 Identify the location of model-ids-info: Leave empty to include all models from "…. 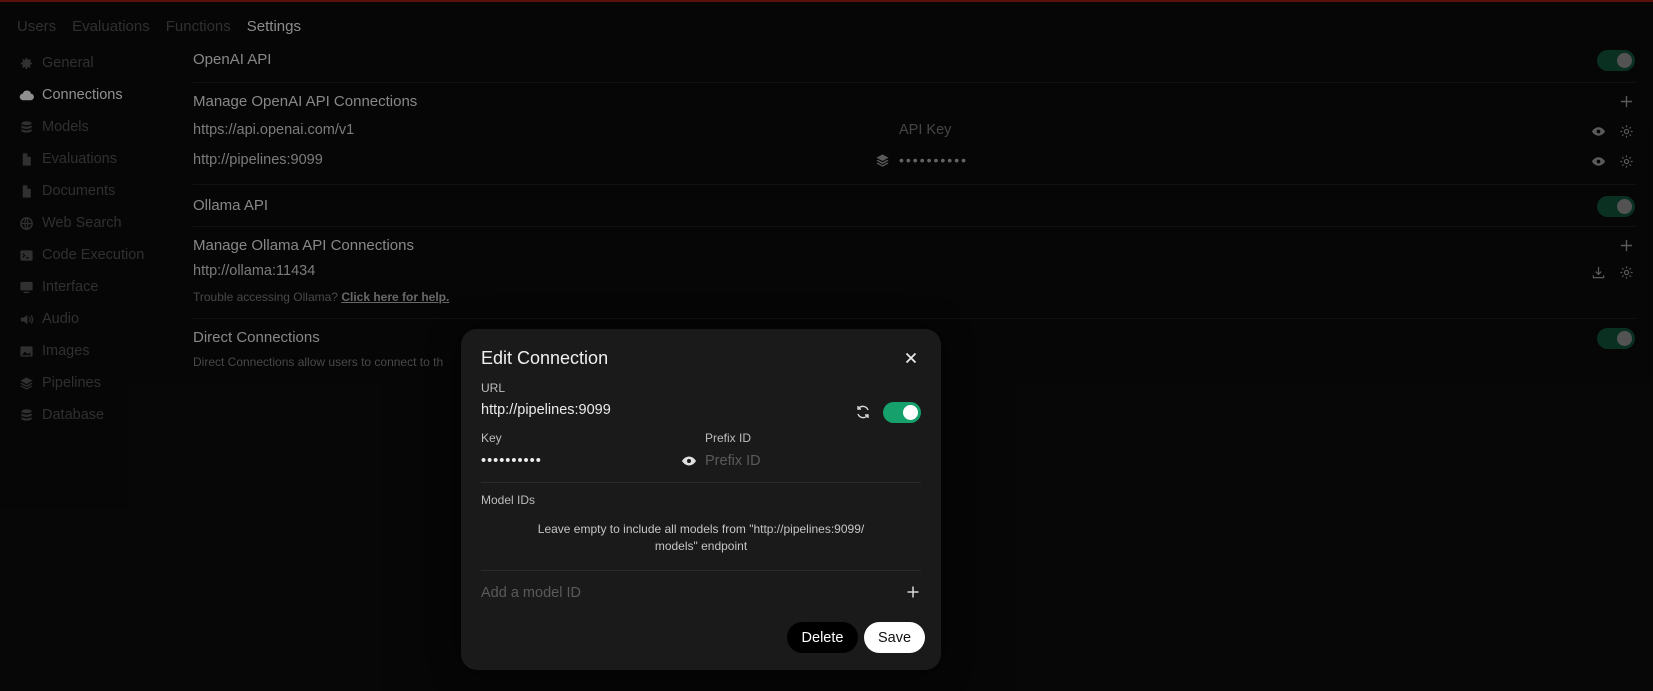
(701, 538).